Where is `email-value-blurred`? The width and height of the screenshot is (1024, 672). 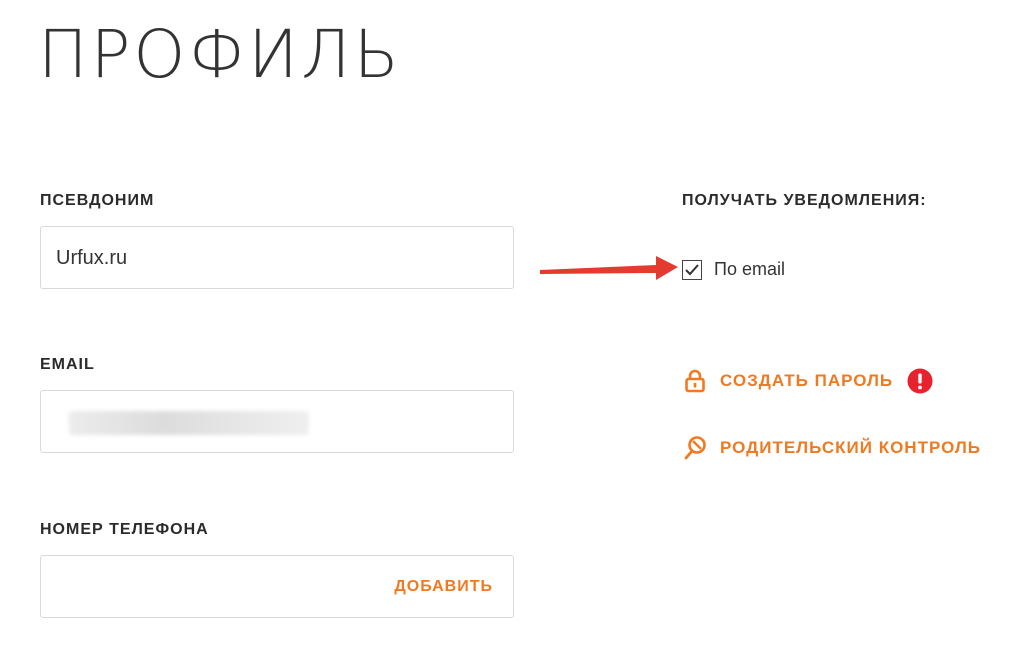
email-value-blurred is located at coordinates (189, 423).